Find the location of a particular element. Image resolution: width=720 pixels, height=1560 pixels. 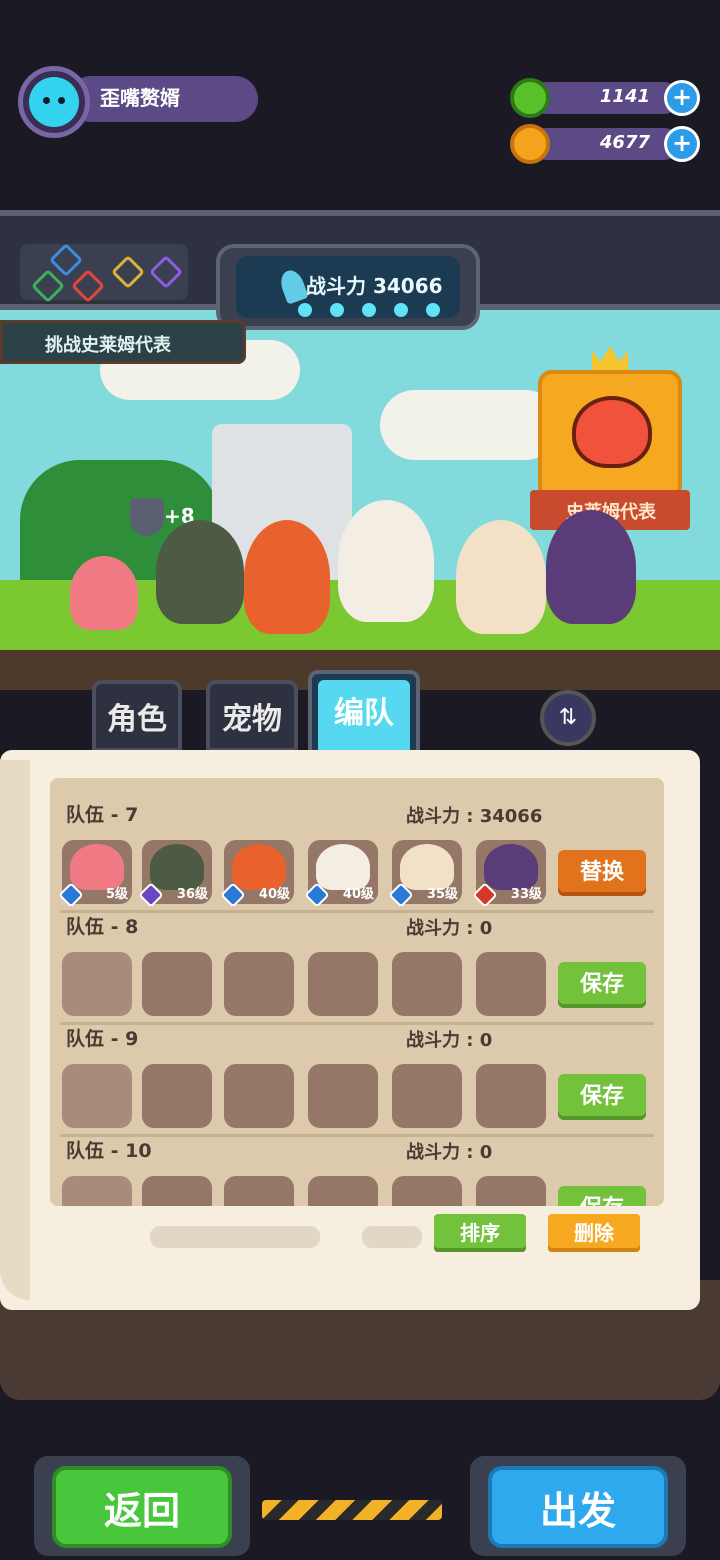

green-gem-icon is located at coordinates (530, 98).